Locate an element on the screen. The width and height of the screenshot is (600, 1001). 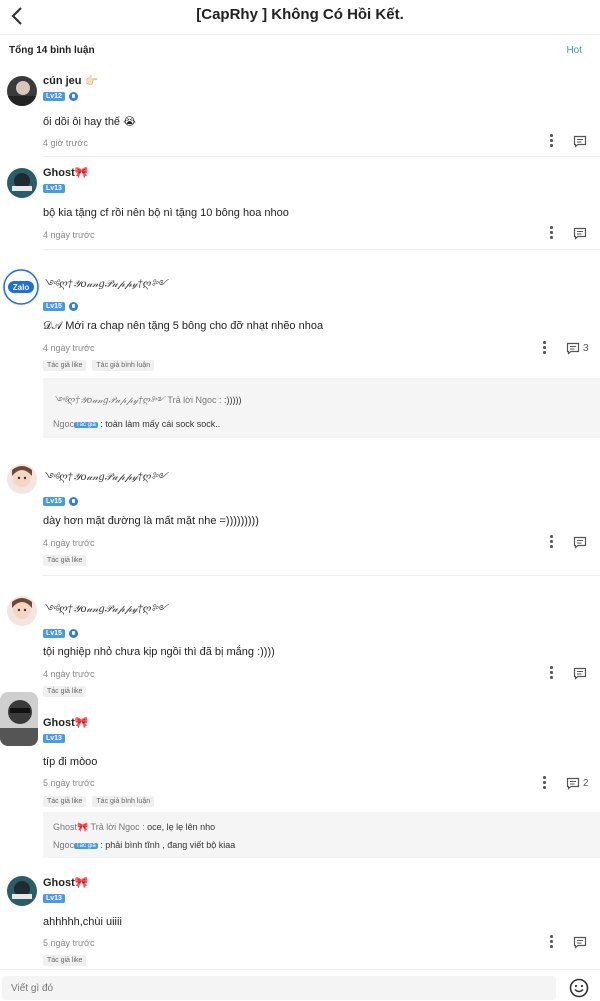
comment-summary-bar: Tổng 14 bình luận Hot is located at coordinates (300, 50).